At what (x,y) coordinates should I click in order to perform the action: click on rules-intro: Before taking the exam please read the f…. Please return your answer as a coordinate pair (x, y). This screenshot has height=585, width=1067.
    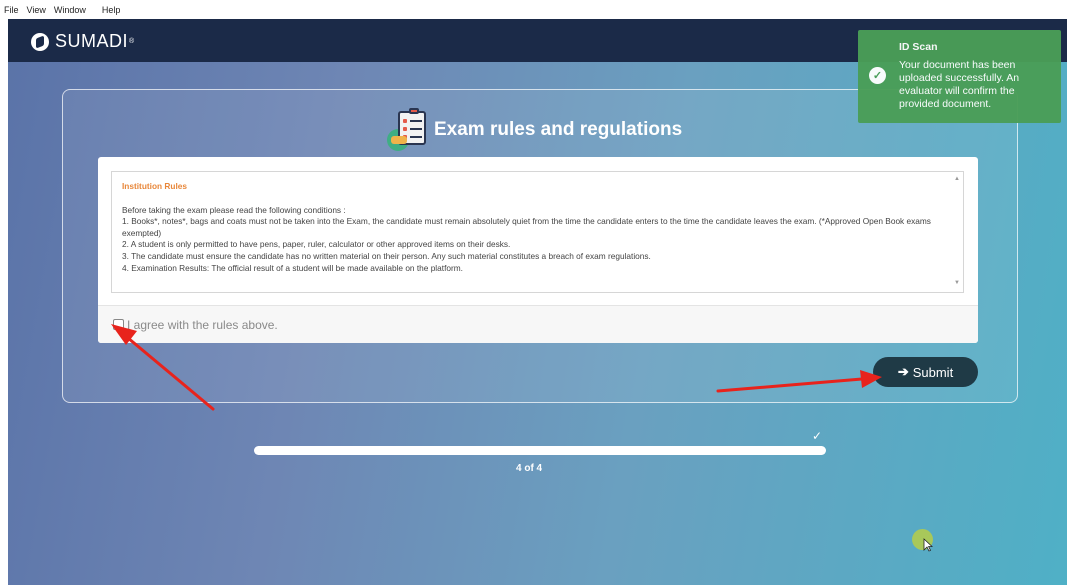
    Looking at the image, I should click on (234, 209).